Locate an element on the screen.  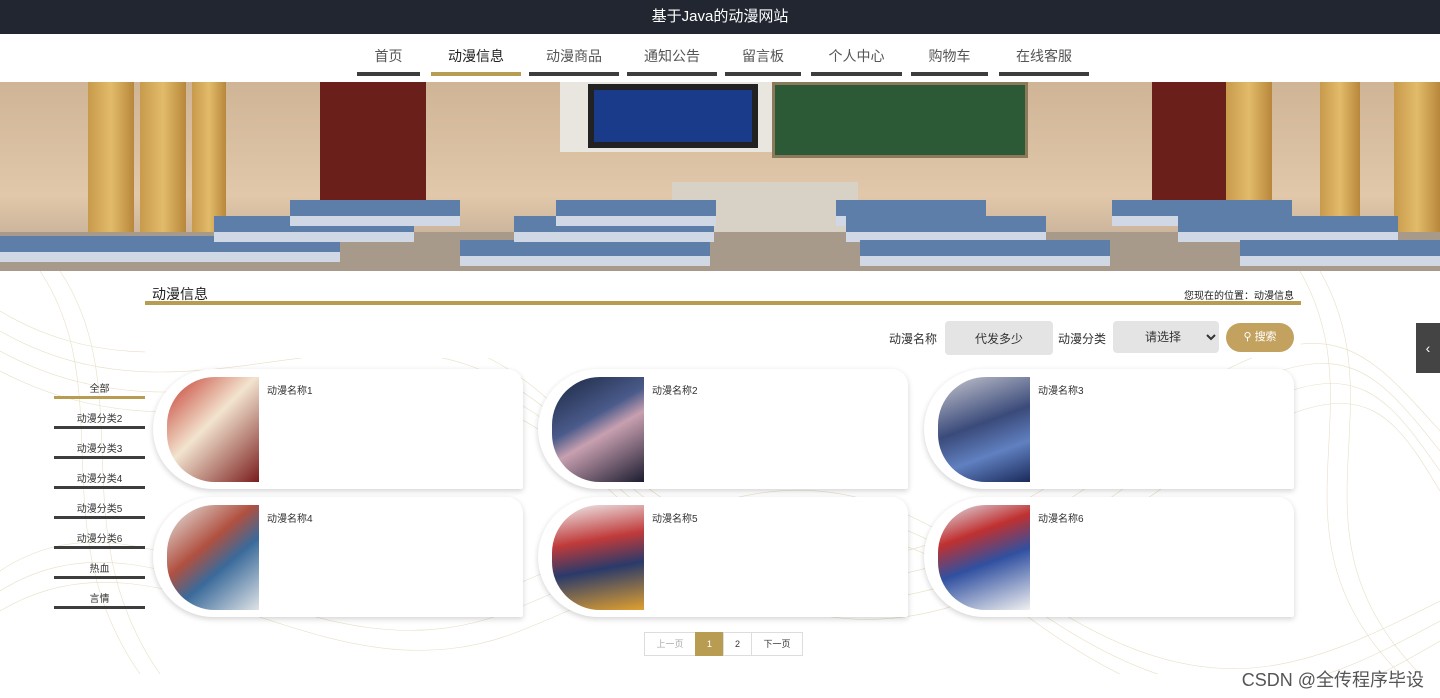
chevron-left-icon: ‹ is located at coordinates (1428, 348).